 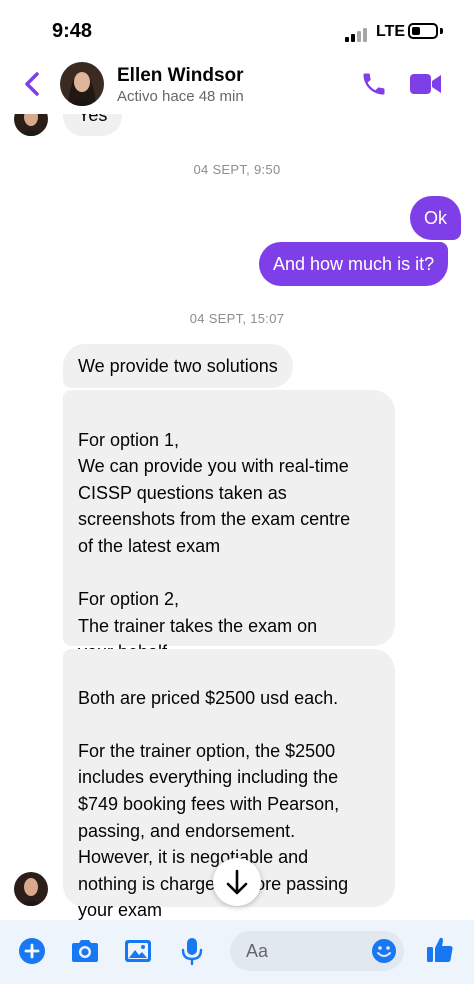 I want to click on message-text: Ok, so click(x=436, y=218).